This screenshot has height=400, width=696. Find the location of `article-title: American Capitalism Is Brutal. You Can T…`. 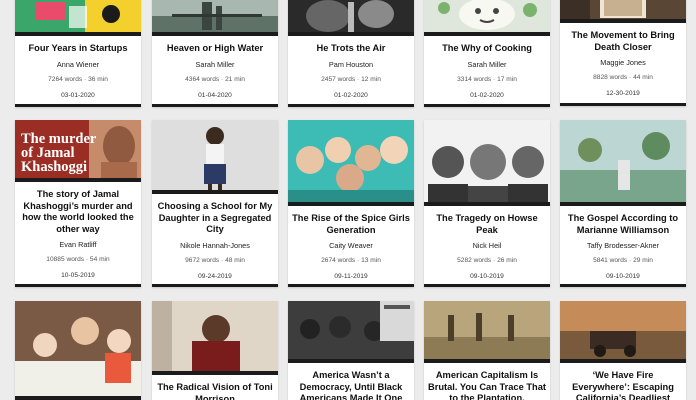

article-title: American Capitalism Is Brutal. You Can T… is located at coordinates (487, 385).